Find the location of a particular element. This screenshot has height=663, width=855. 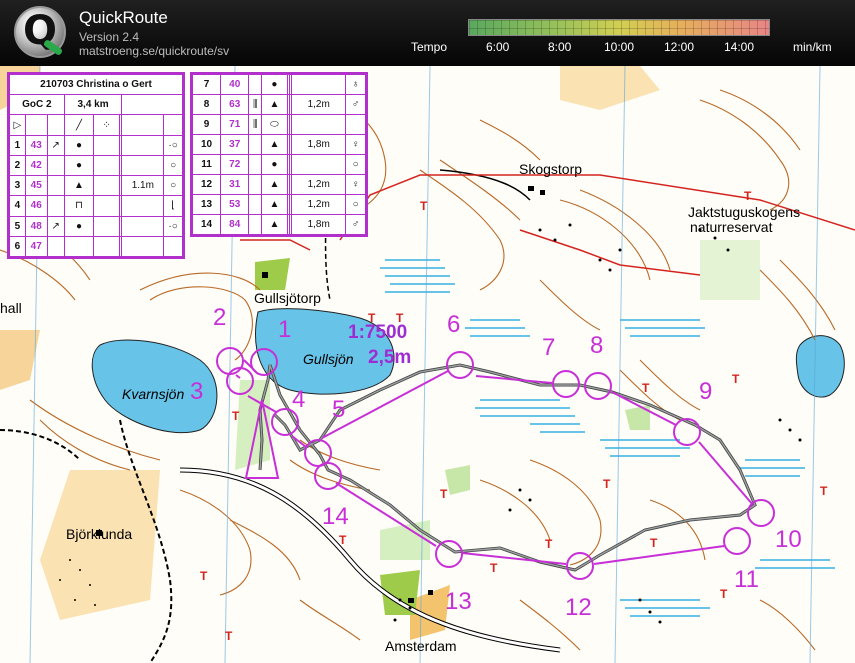

map-scale: 1:7500 is located at coordinates (378, 332).